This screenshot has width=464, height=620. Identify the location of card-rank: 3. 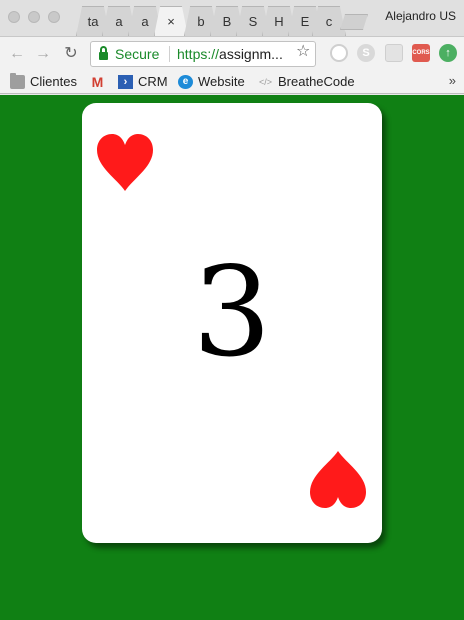
(232, 313).